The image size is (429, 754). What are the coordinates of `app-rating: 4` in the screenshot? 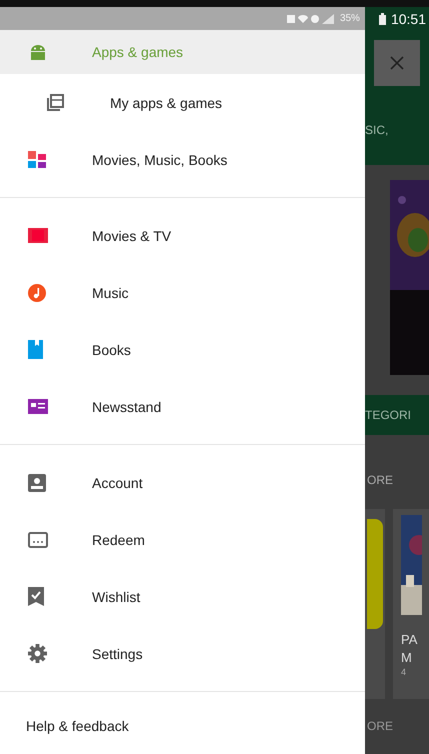 It's located at (404, 672).